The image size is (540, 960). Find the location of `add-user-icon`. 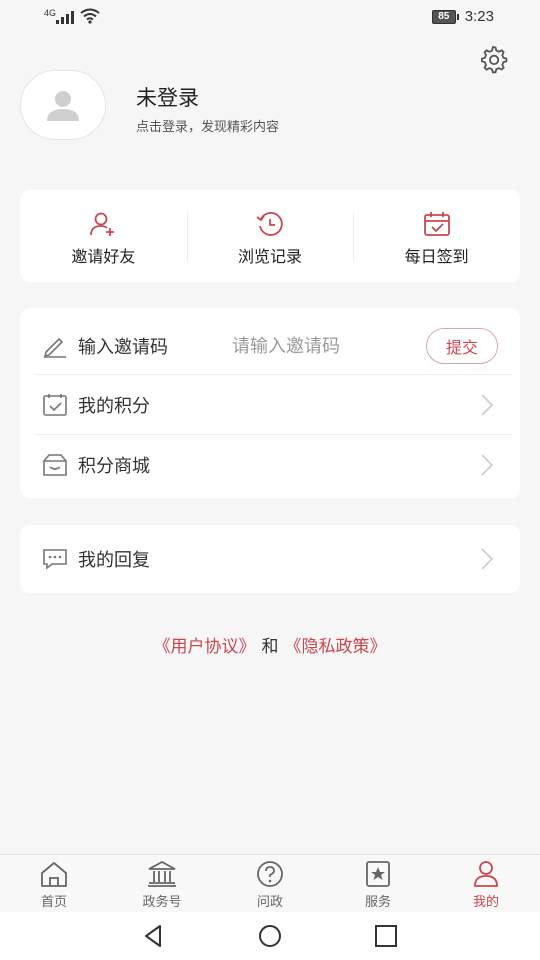

add-user-icon is located at coordinates (102, 224).